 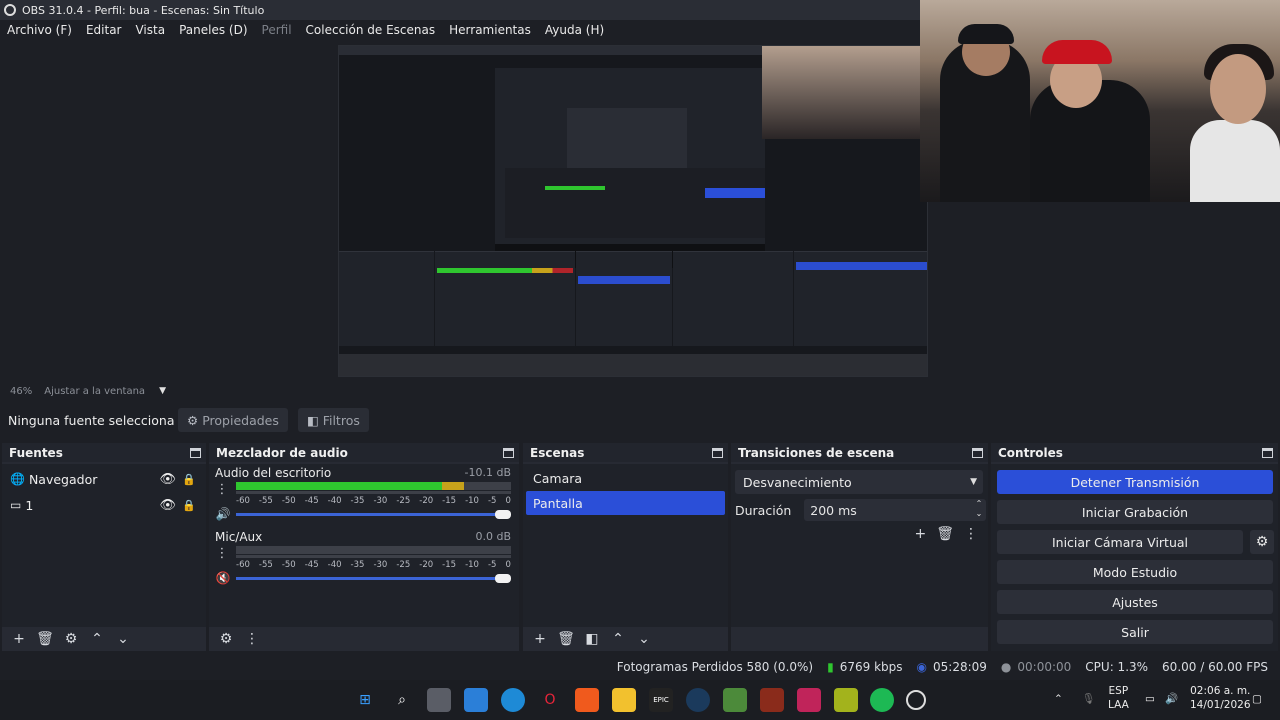 I want to click on scale-tick: -35, so click(x=357, y=501).